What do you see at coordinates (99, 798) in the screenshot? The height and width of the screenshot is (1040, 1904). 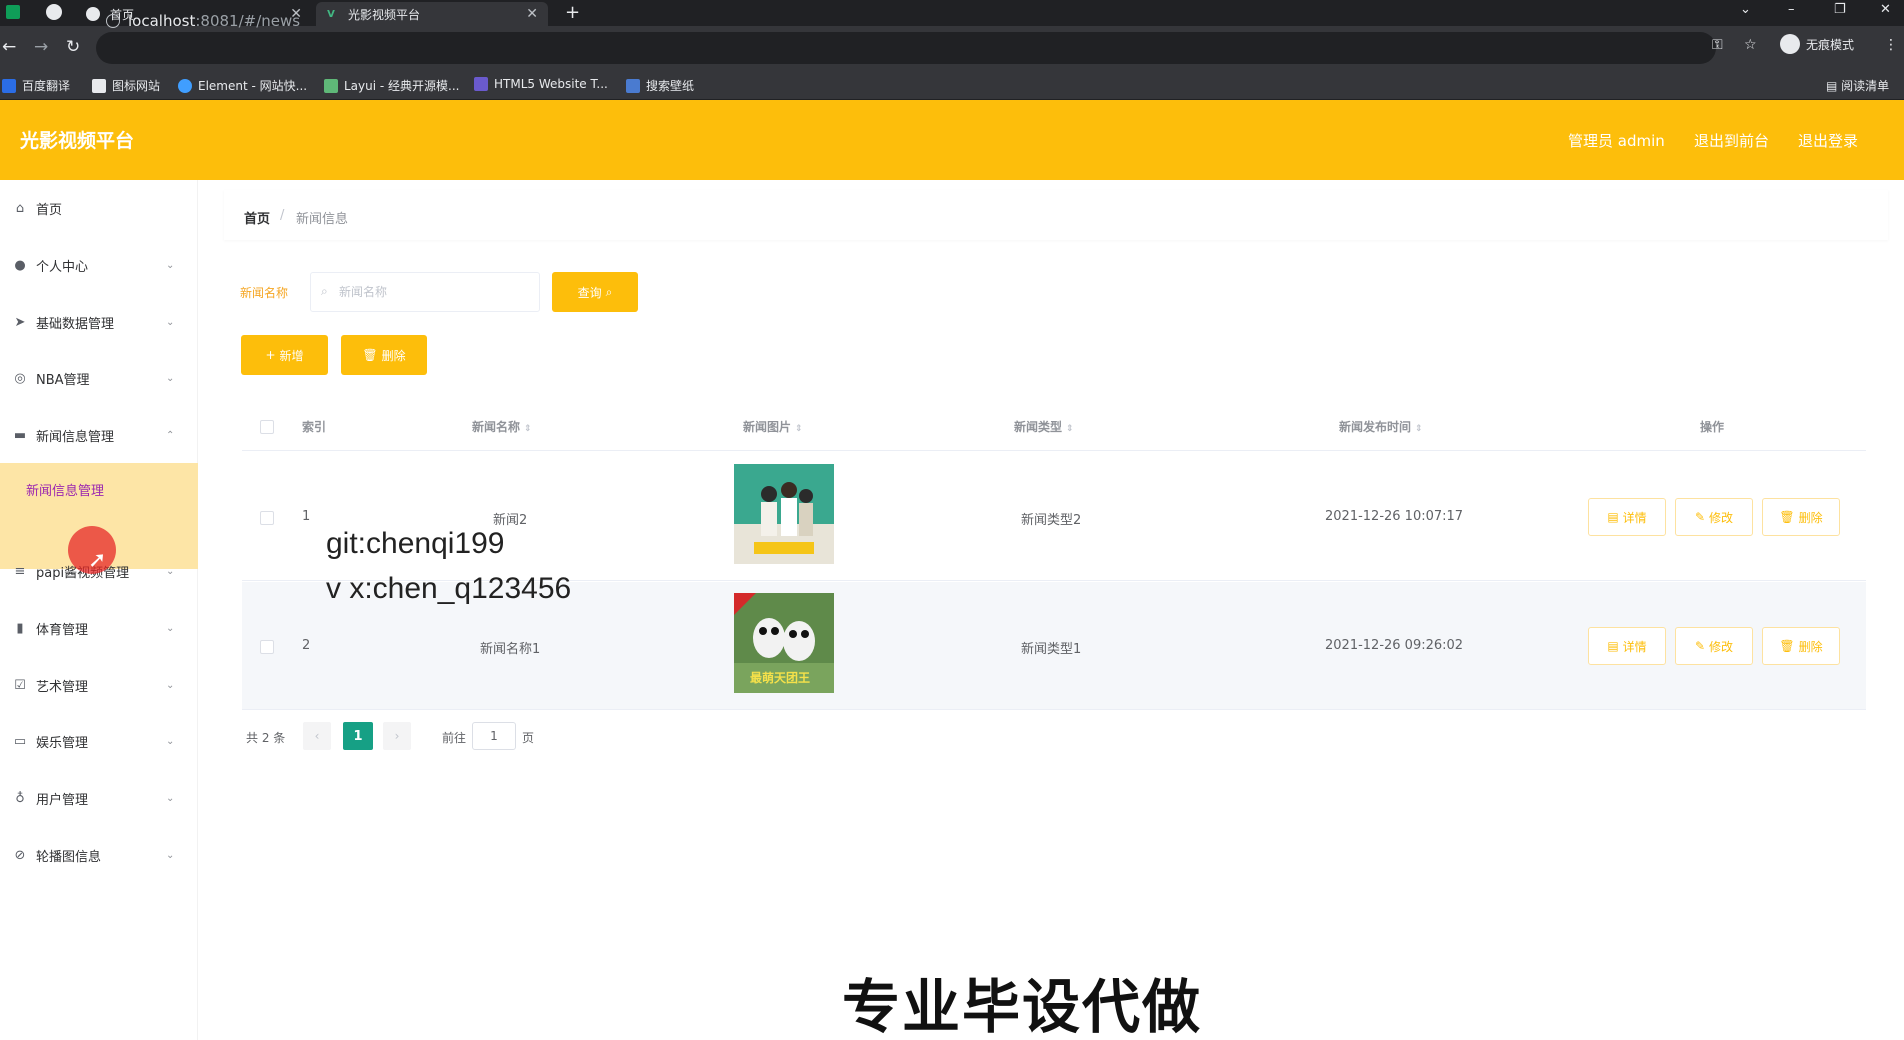 I see `sidebar-item-users: ♁ 用户管理 ⌄` at bounding box center [99, 798].